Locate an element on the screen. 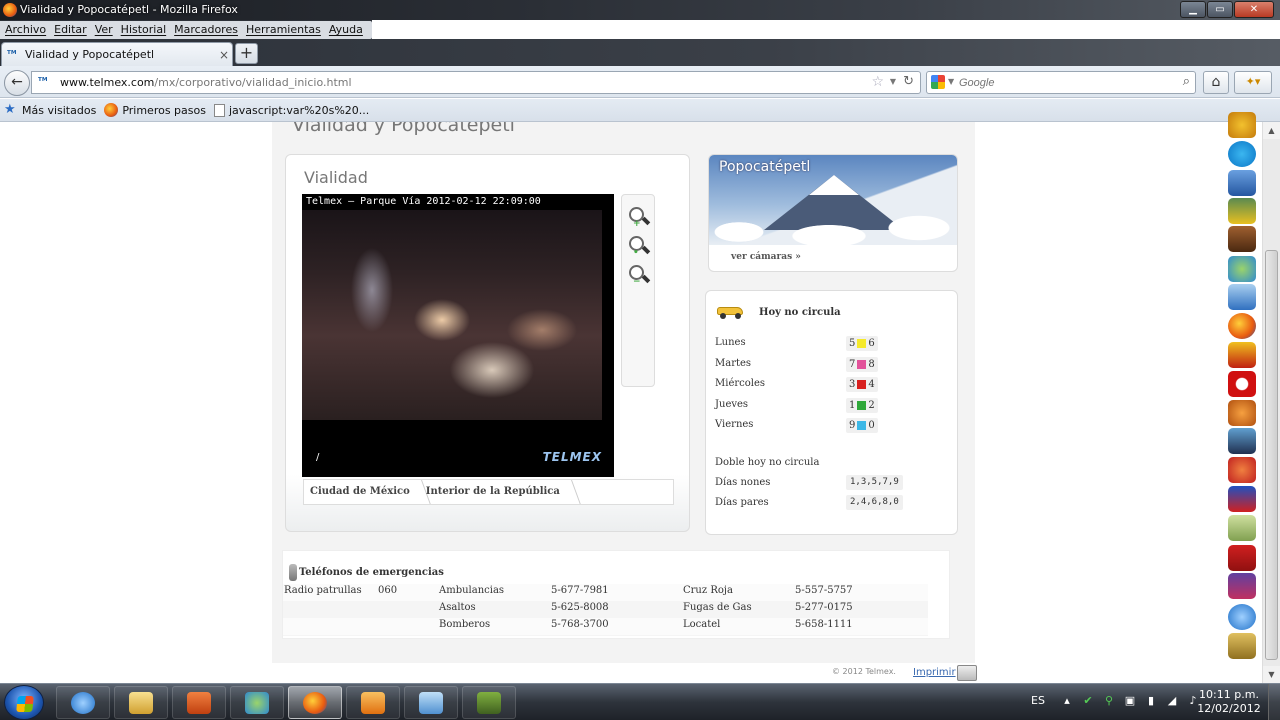 The width and height of the screenshot is (1280, 720). bookmark-mas-visitados: ★ Más visitados is located at coordinates (50, 110).